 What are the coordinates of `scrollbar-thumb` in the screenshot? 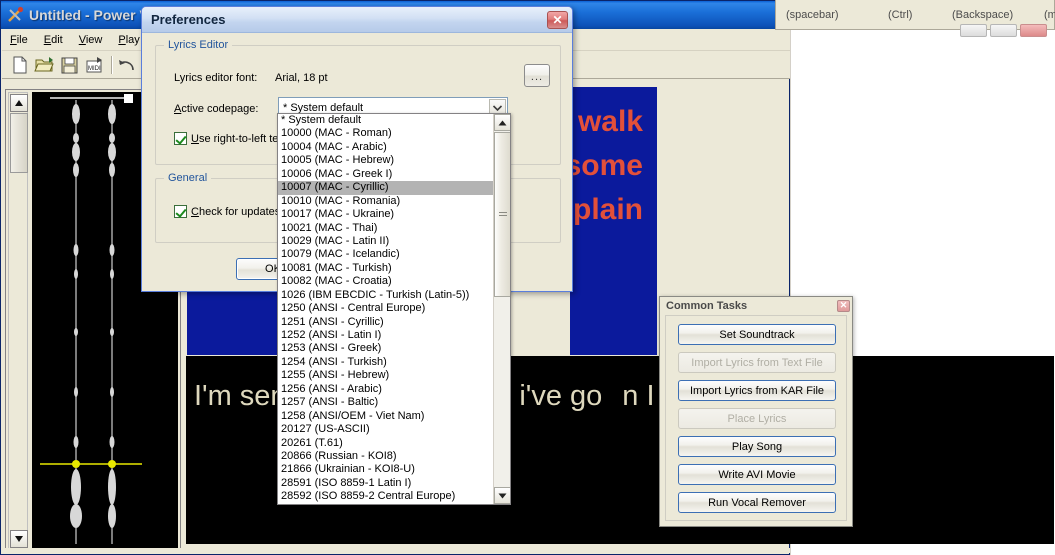 It's located at (19, 143).